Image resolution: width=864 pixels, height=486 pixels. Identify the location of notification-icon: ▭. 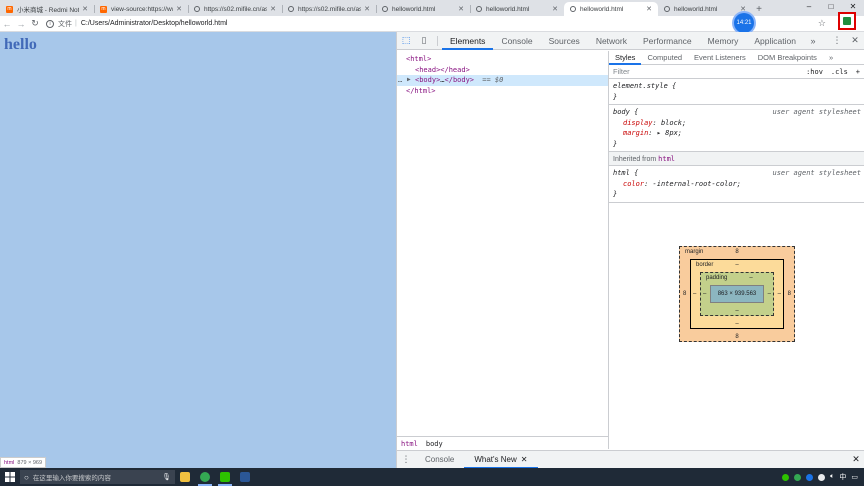
(854, 477).